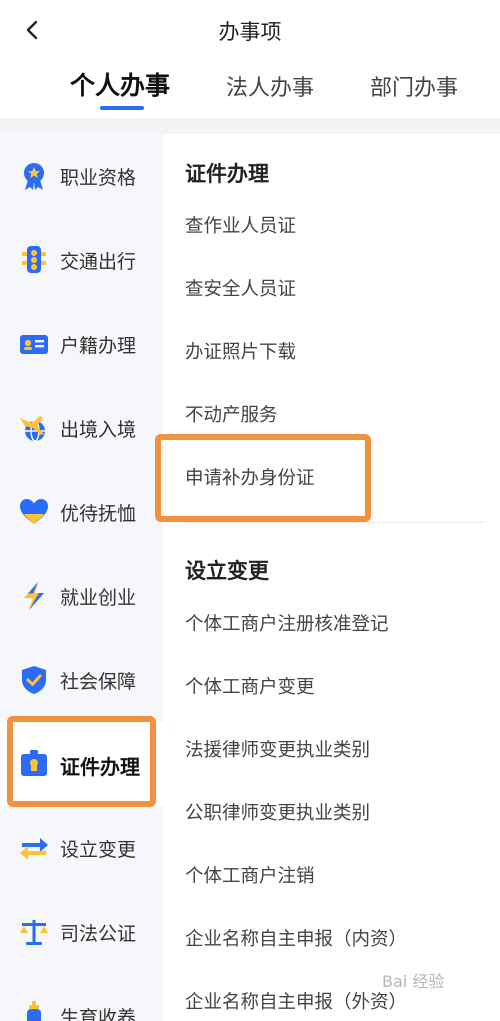 Image resolution: width=500 pixels, height=1021 pixels. I want to click on sidebar-item-establishment-change: 设立变更, so click(81, 848).